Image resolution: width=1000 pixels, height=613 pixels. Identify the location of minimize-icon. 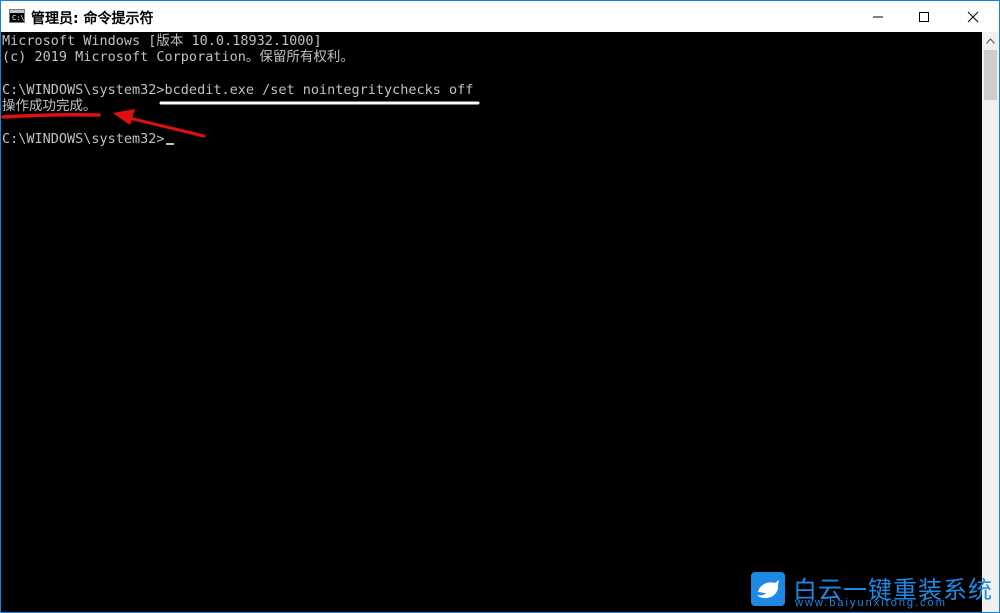
(878, 16).